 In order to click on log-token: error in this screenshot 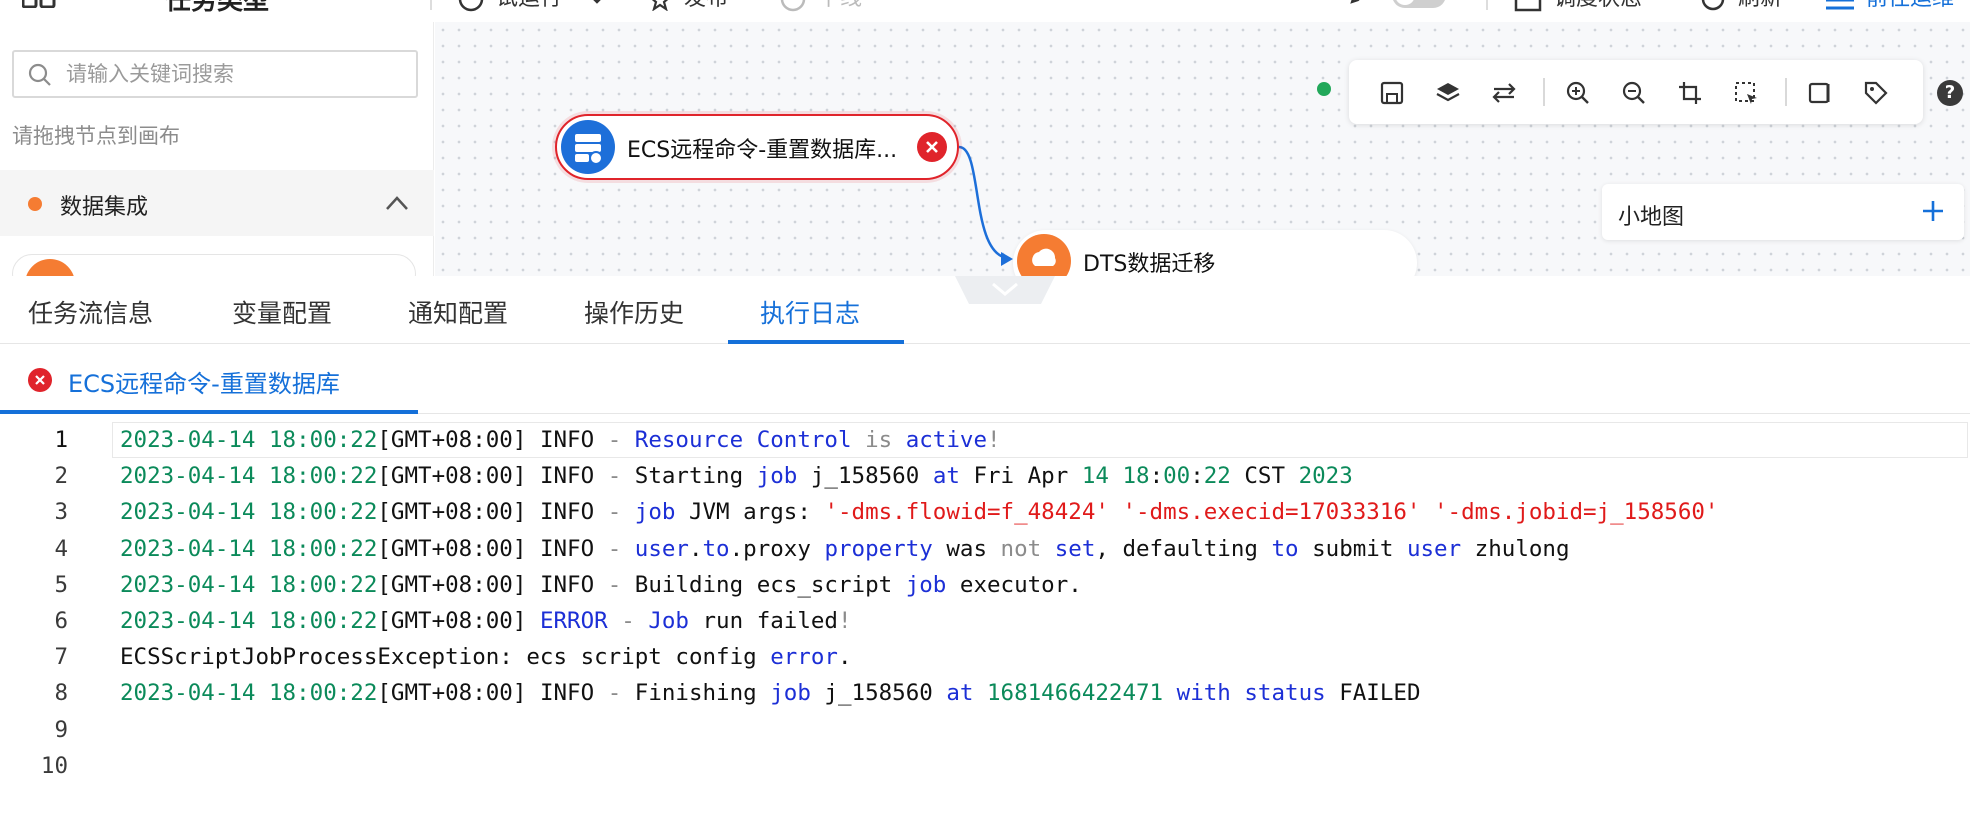, I will do `click(804, 657)`.